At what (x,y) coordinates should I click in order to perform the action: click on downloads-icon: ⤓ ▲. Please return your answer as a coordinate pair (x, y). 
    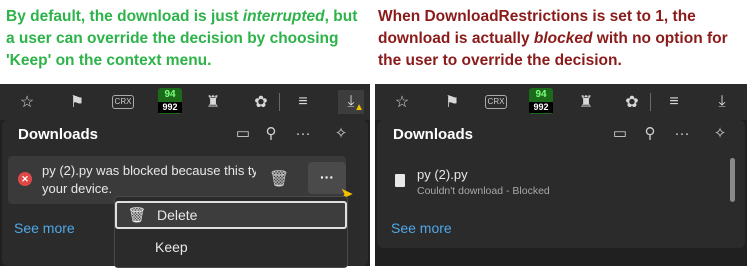
    Looking at the image, I should click on (351, 102).